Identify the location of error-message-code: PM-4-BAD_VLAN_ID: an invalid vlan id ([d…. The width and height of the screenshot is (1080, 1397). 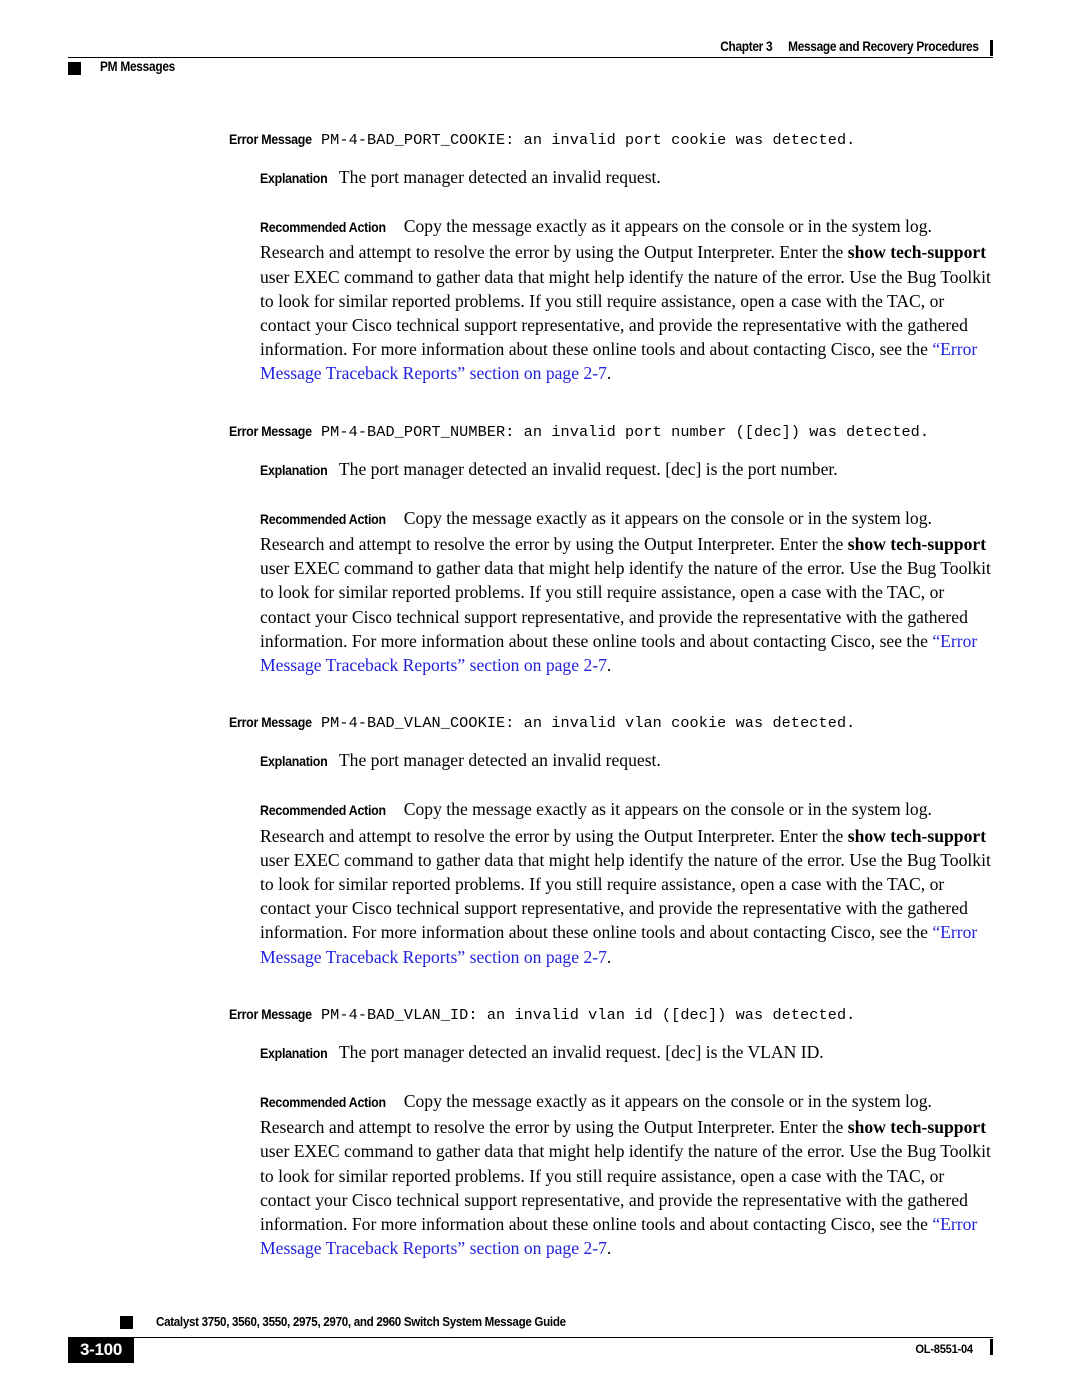
(588, 1014).